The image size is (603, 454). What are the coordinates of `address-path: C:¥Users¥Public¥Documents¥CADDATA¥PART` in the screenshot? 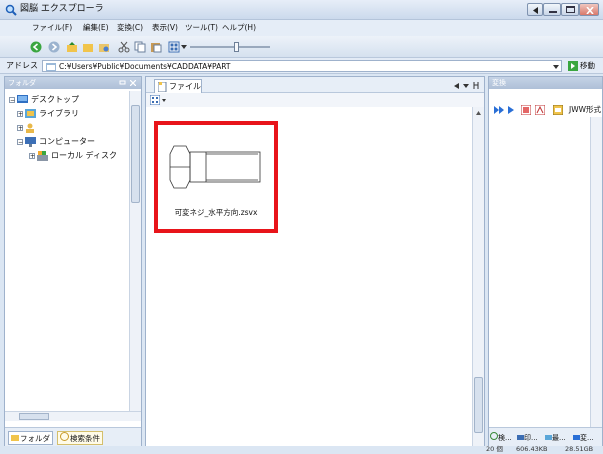 It's located at (145, 66).